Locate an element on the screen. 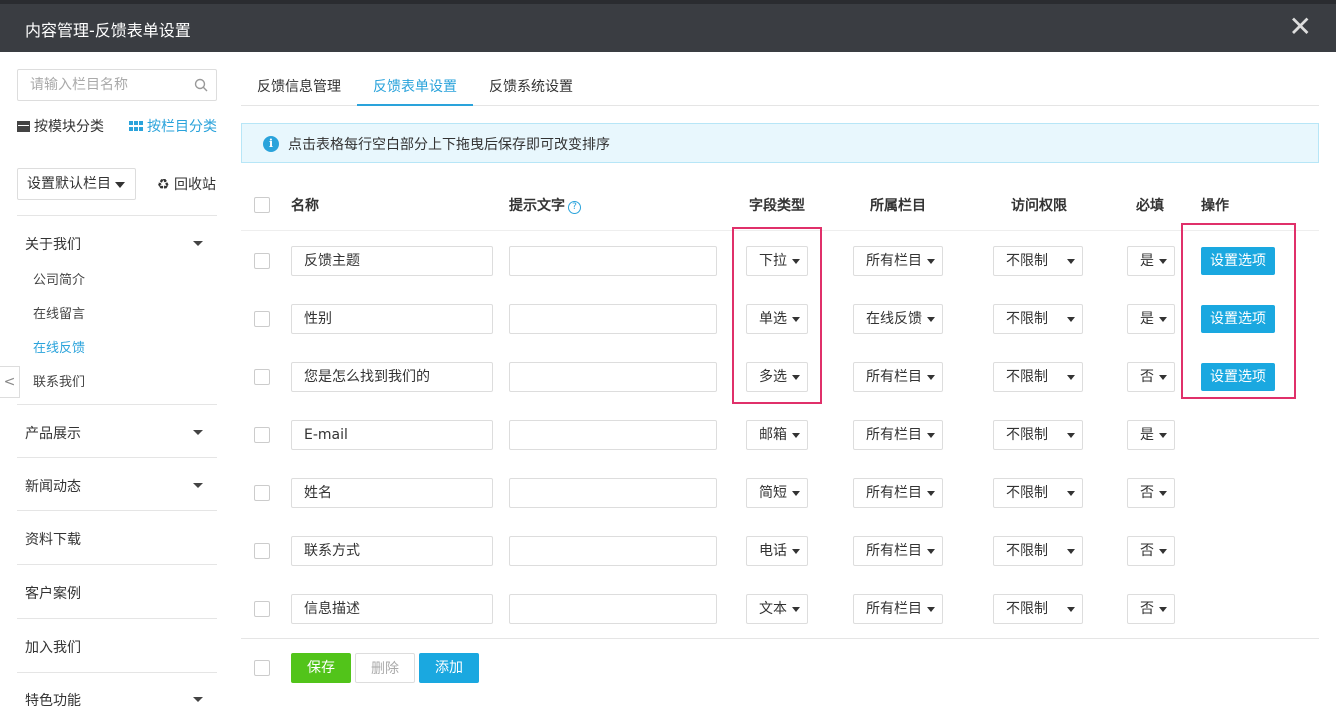 Image resolution: width=1336 pixels, height=710 pixels. sidebar-item-products: 产品展示 is located at coordinates (114, 433).